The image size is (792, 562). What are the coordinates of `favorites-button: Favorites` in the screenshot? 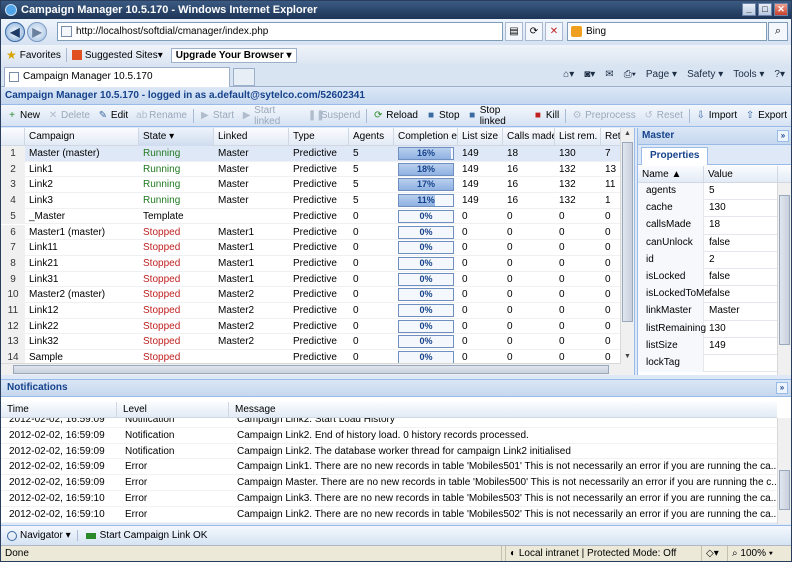 It's located at (40, 55).